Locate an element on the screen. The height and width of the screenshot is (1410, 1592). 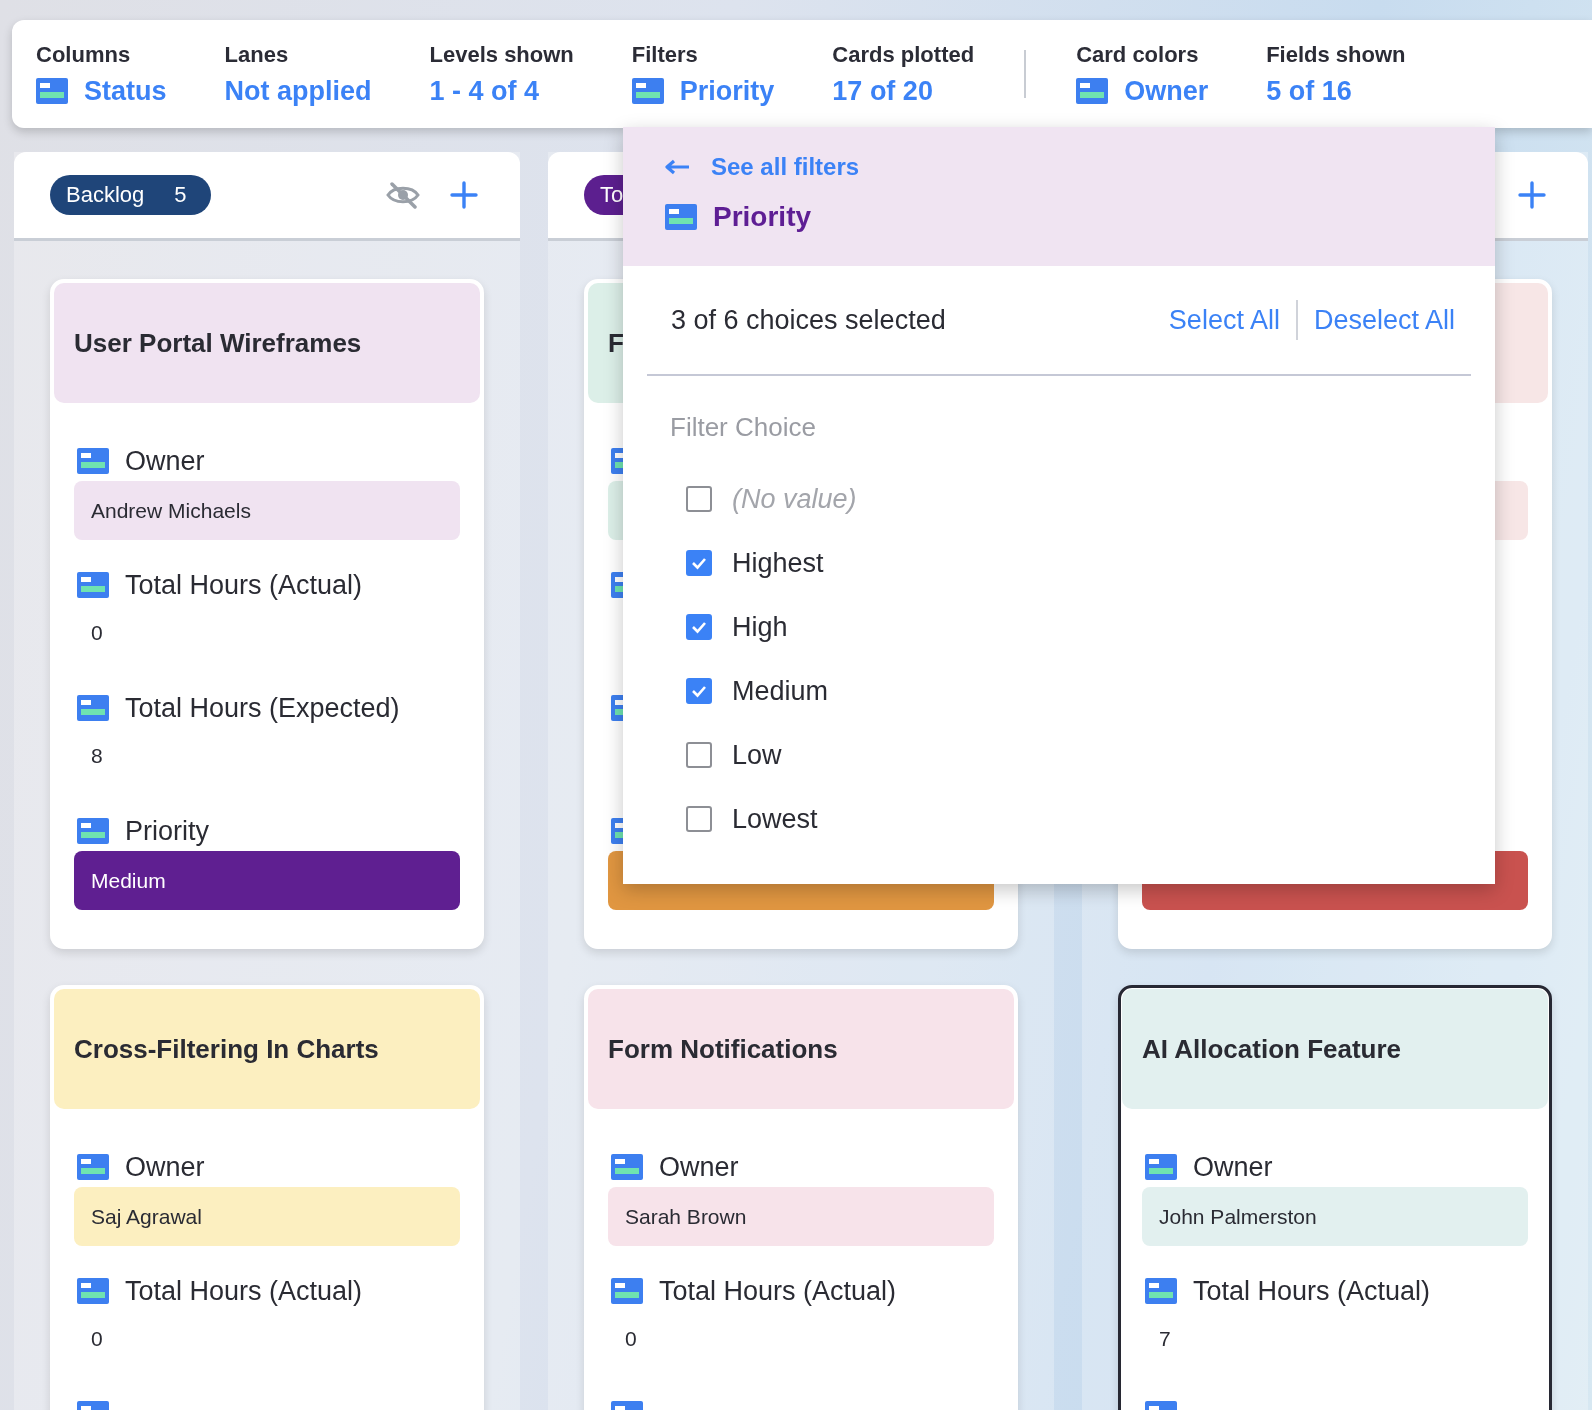
select-link: Select All is located at coordinates (1224, 320).